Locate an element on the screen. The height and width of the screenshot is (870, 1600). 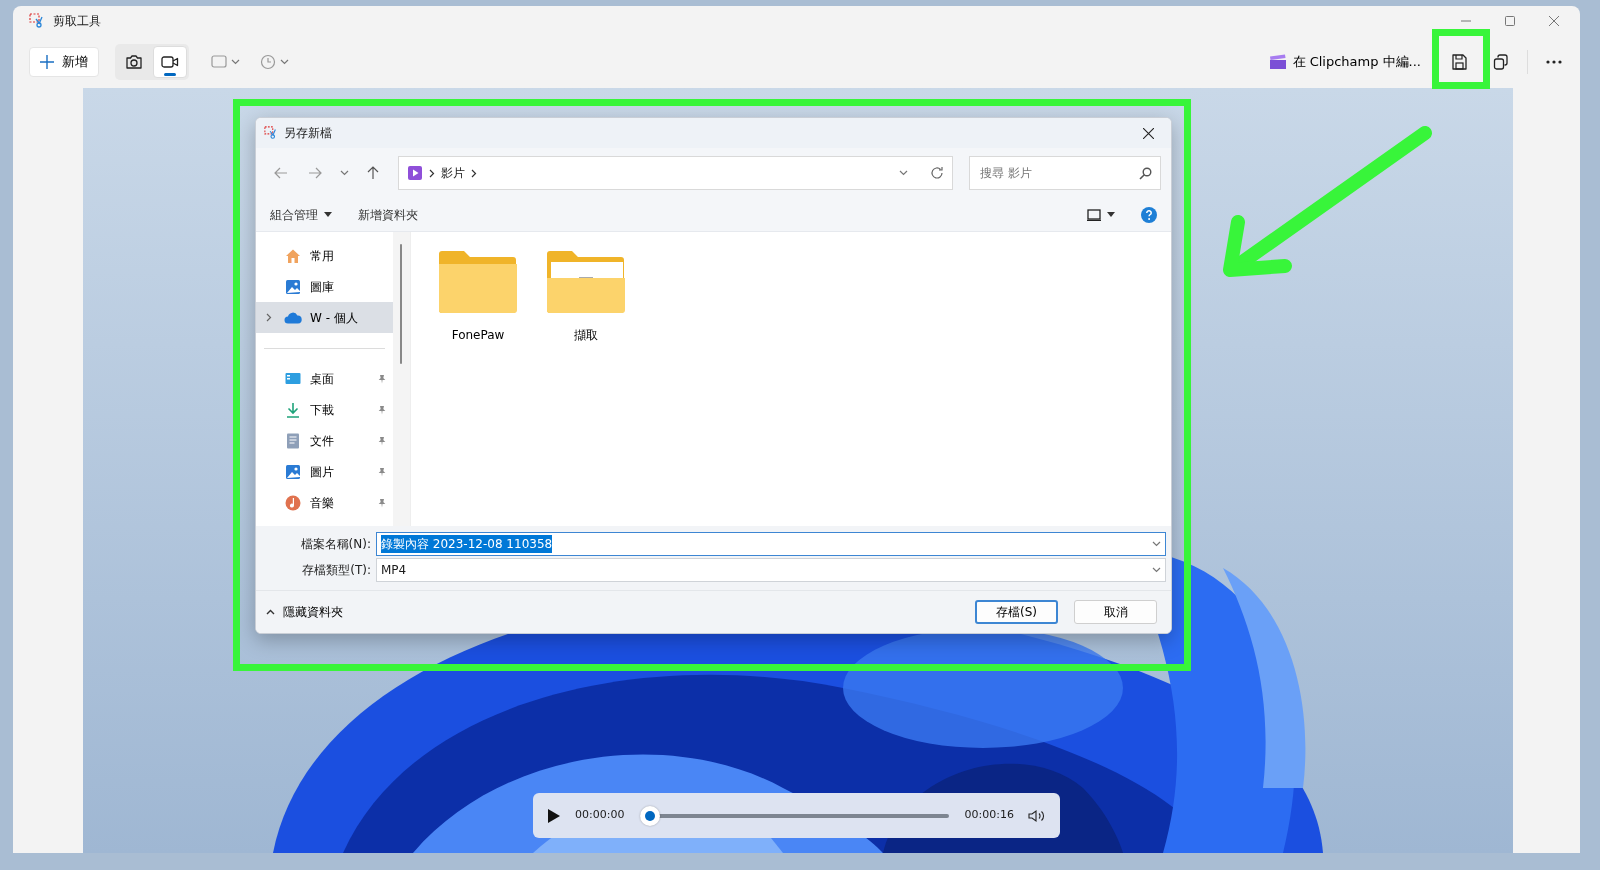
download-icon is located at coordinates (293, 409).